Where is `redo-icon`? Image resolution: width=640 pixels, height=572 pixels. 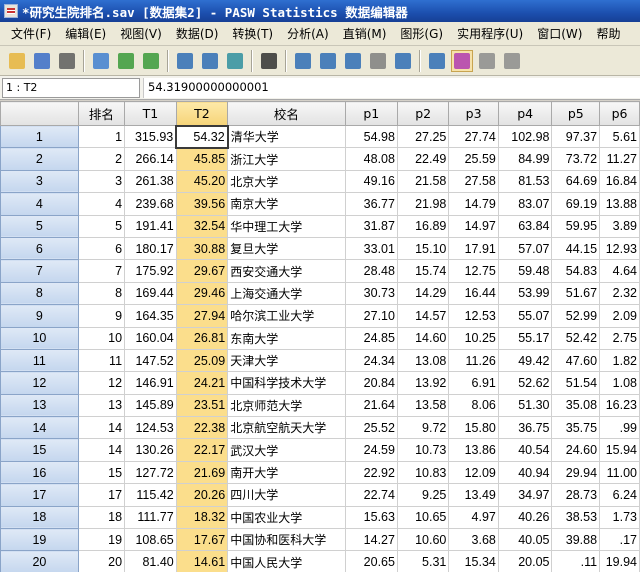 redo-icon is located at coordinates (151, 61).